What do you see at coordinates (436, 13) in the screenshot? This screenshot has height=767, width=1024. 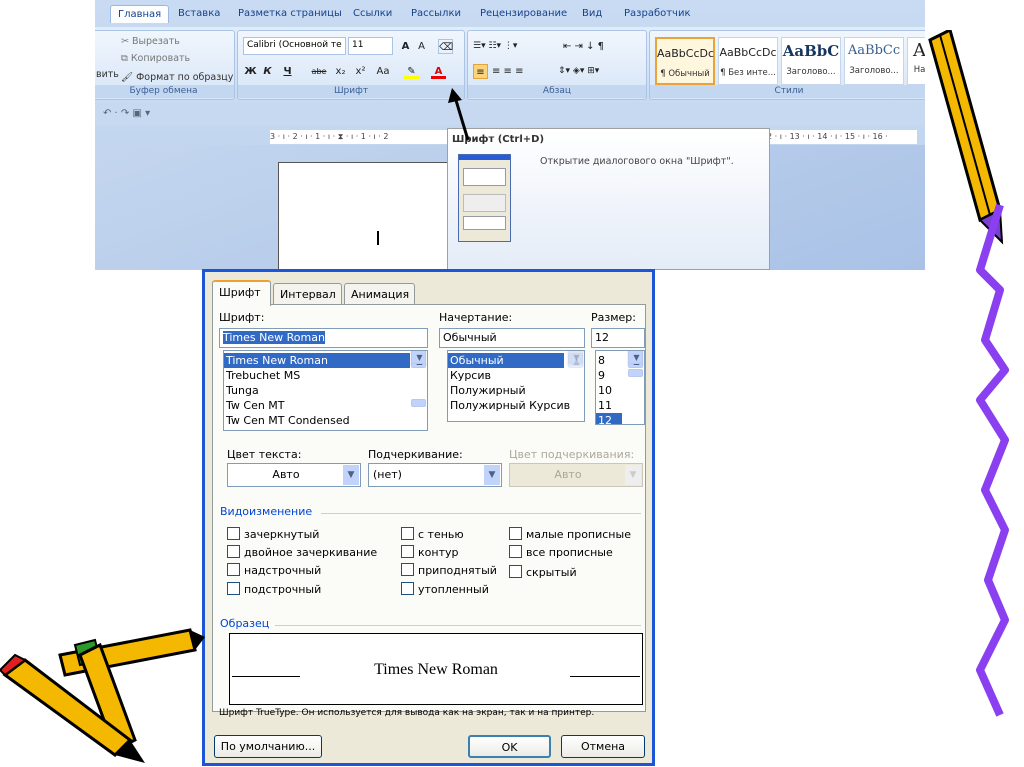 I see `tab-mailings: Рассылки` at bounding box center [436, 13].